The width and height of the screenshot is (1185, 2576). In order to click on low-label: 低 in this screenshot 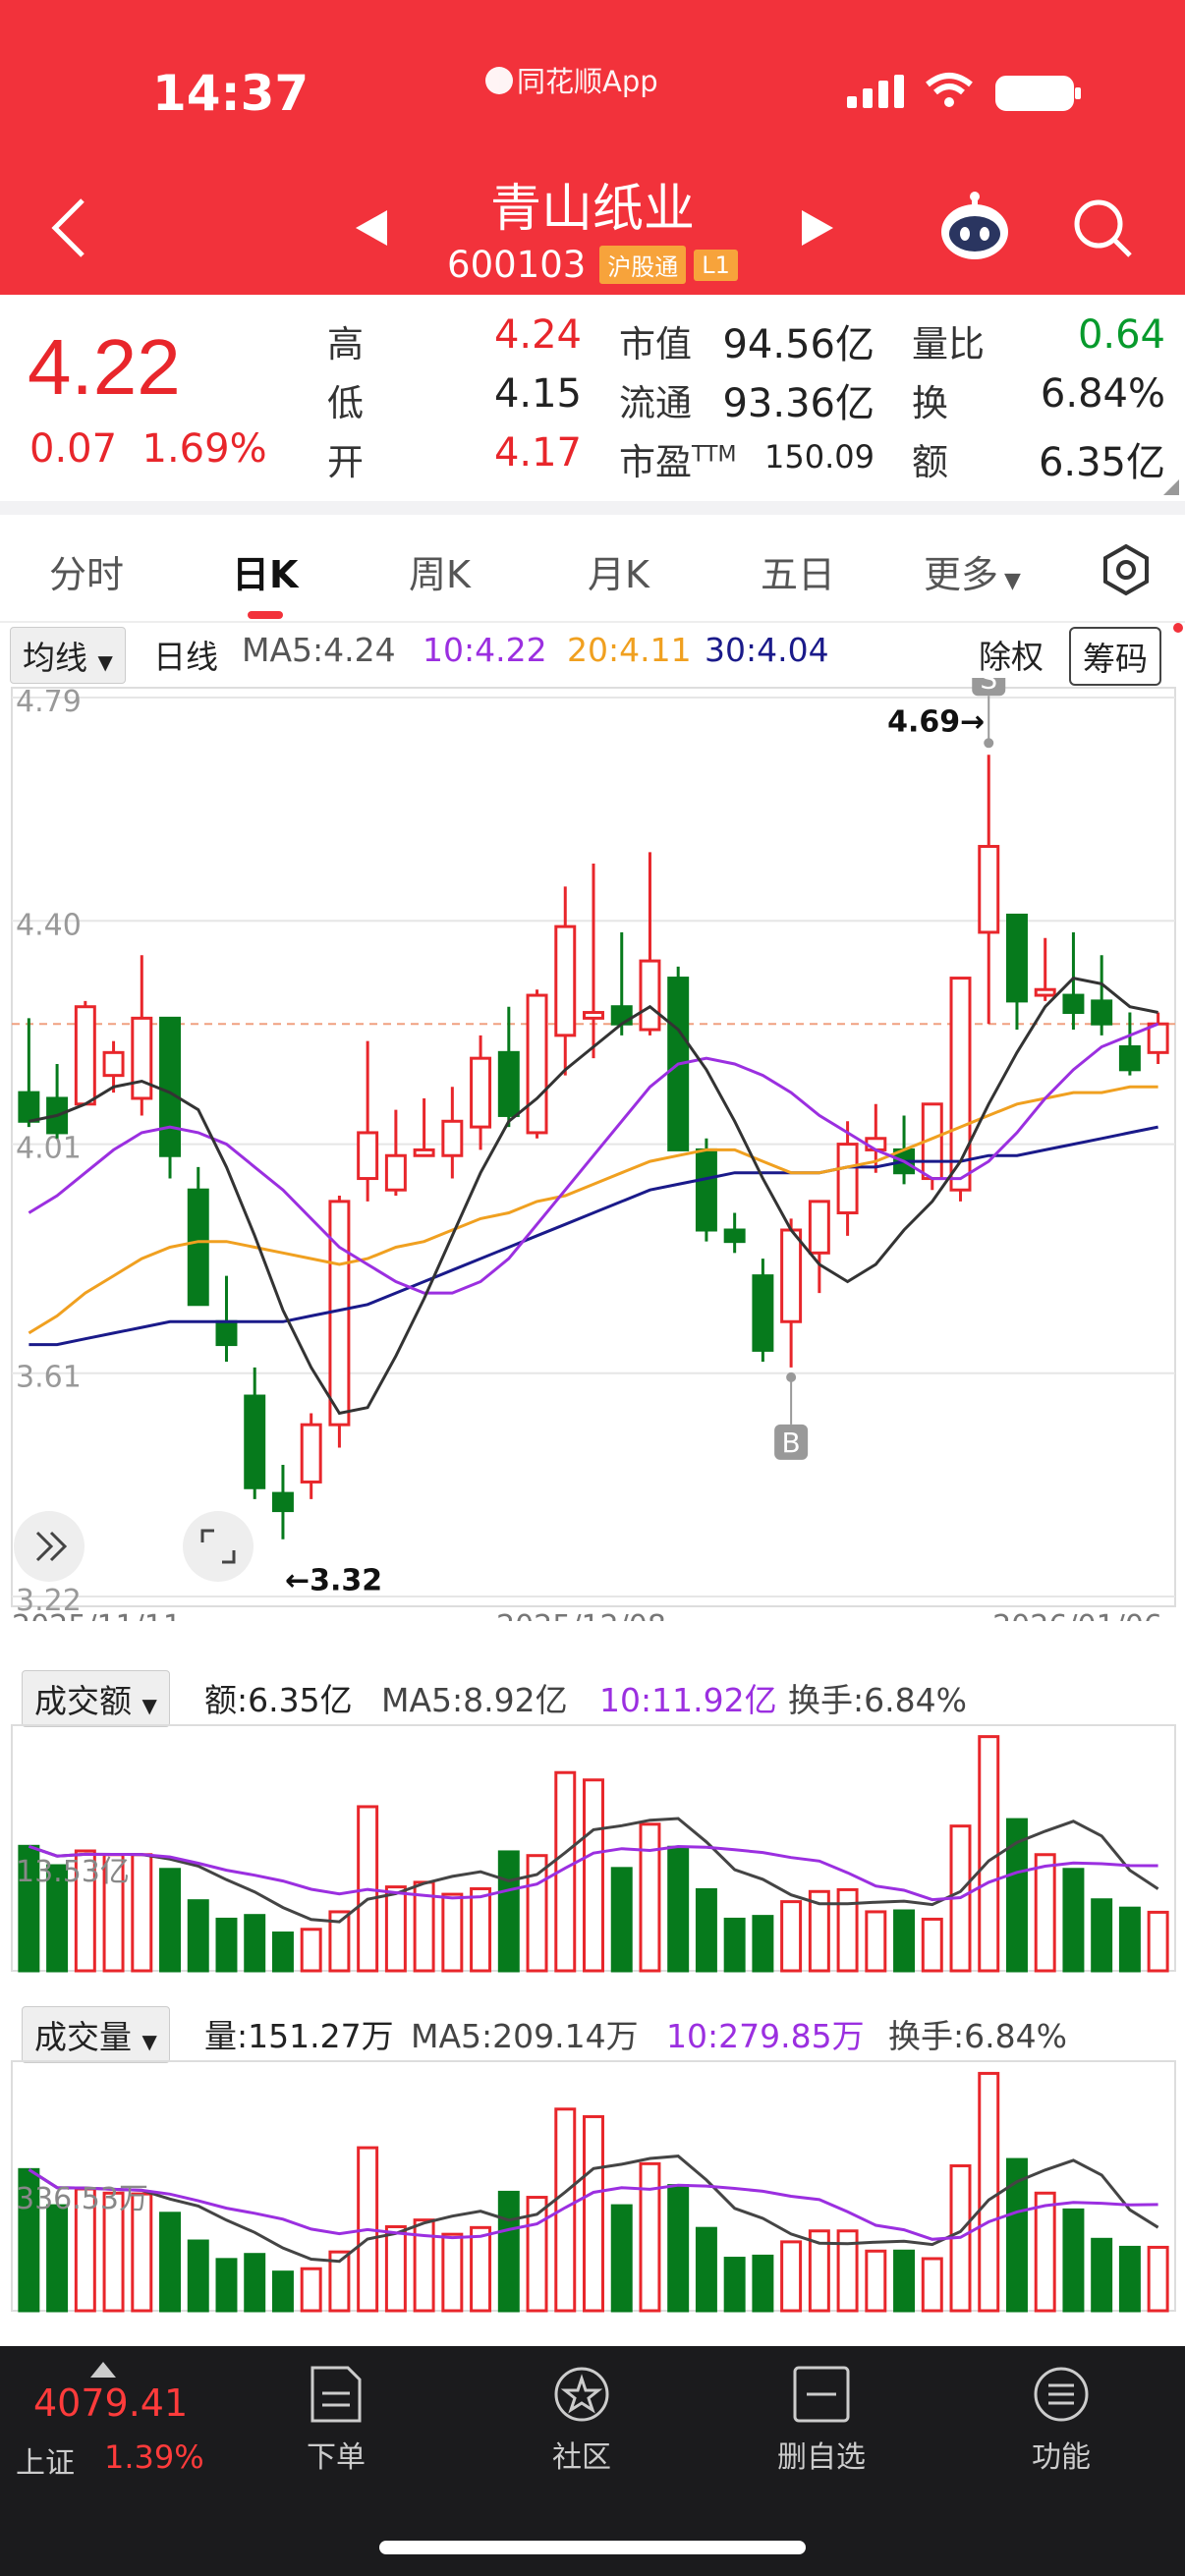, I will do `click(346, 403)`.